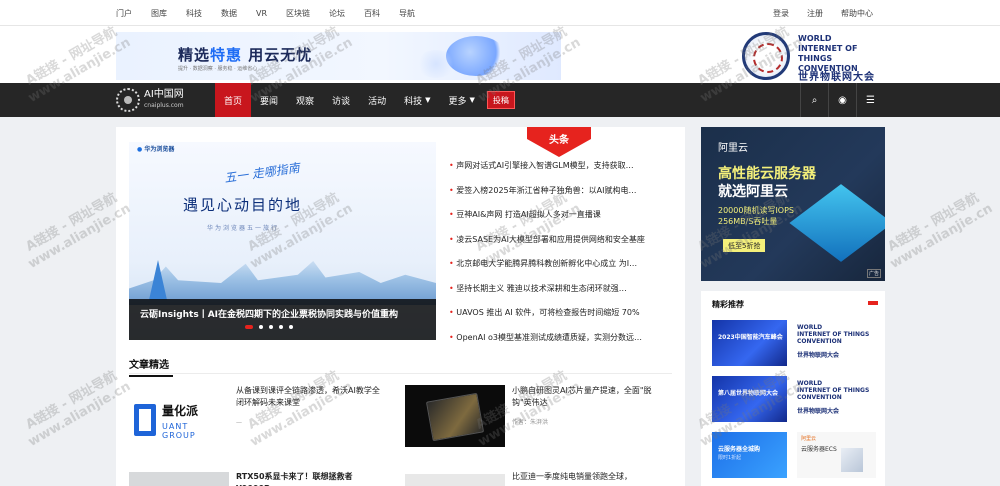 This screenshot has height=486, width=1000. I want to click on ecs-title: 云服务器ECS, so click(819, 449).